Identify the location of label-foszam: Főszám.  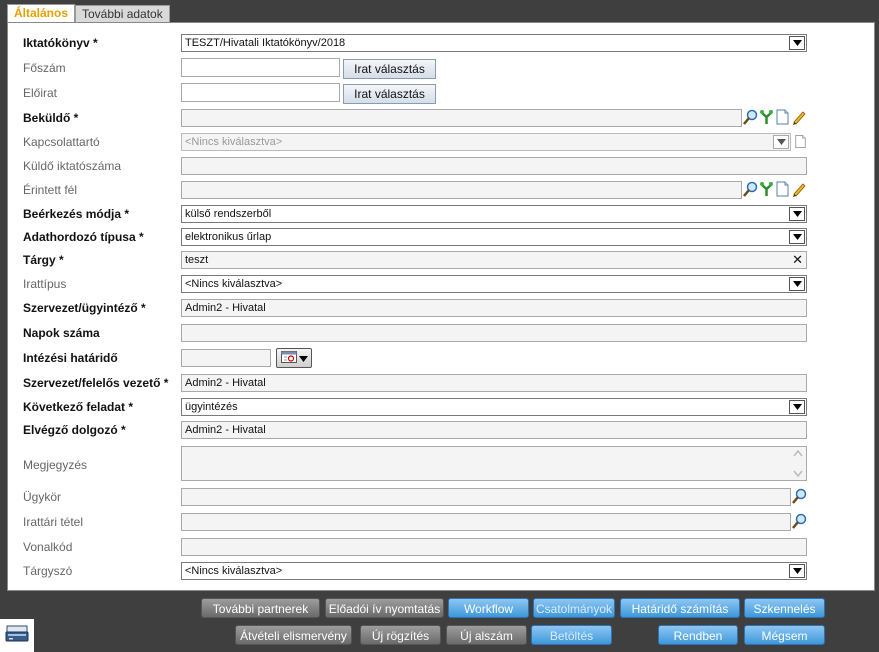
(44, 68).